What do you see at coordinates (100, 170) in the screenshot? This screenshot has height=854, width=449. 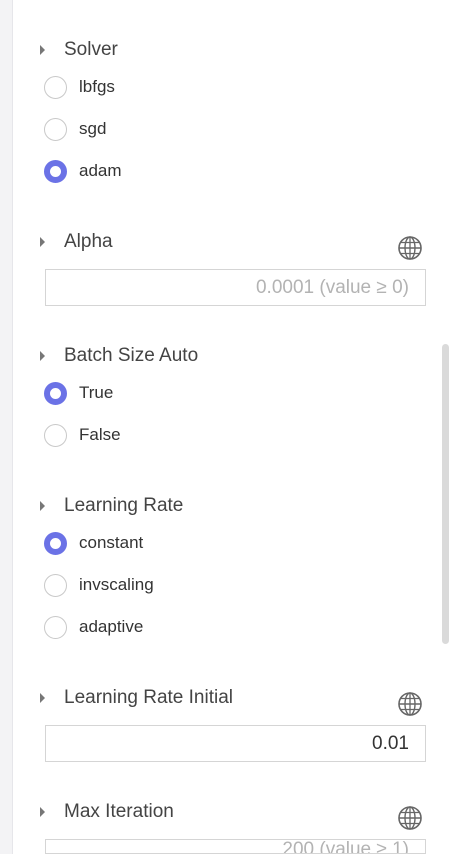 I see `radio-label: adam` at bounding box center [100, 170].